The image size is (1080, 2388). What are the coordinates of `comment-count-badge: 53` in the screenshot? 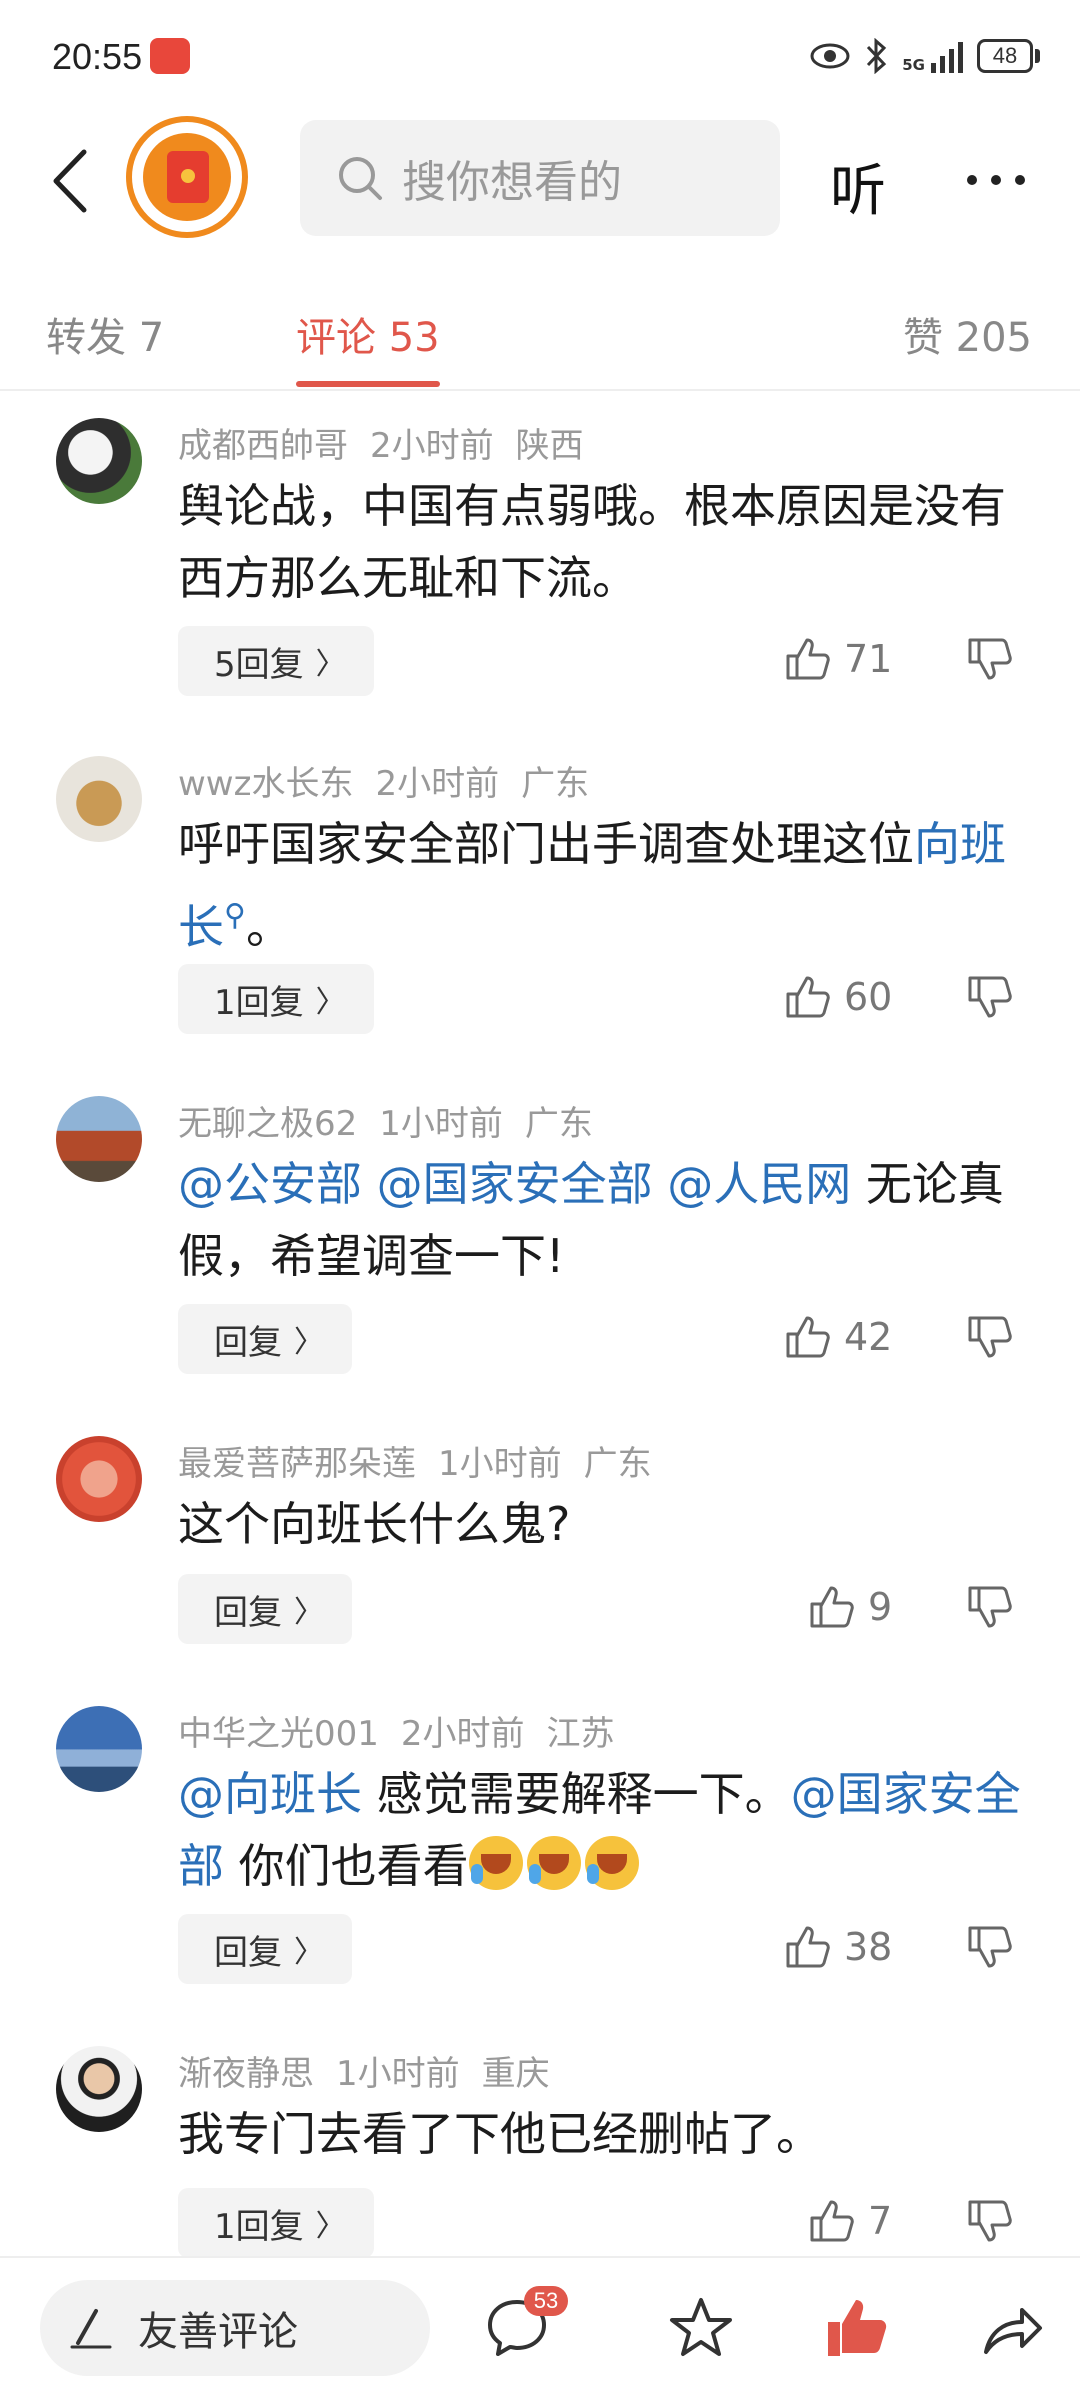 It's located at (546, 2301).